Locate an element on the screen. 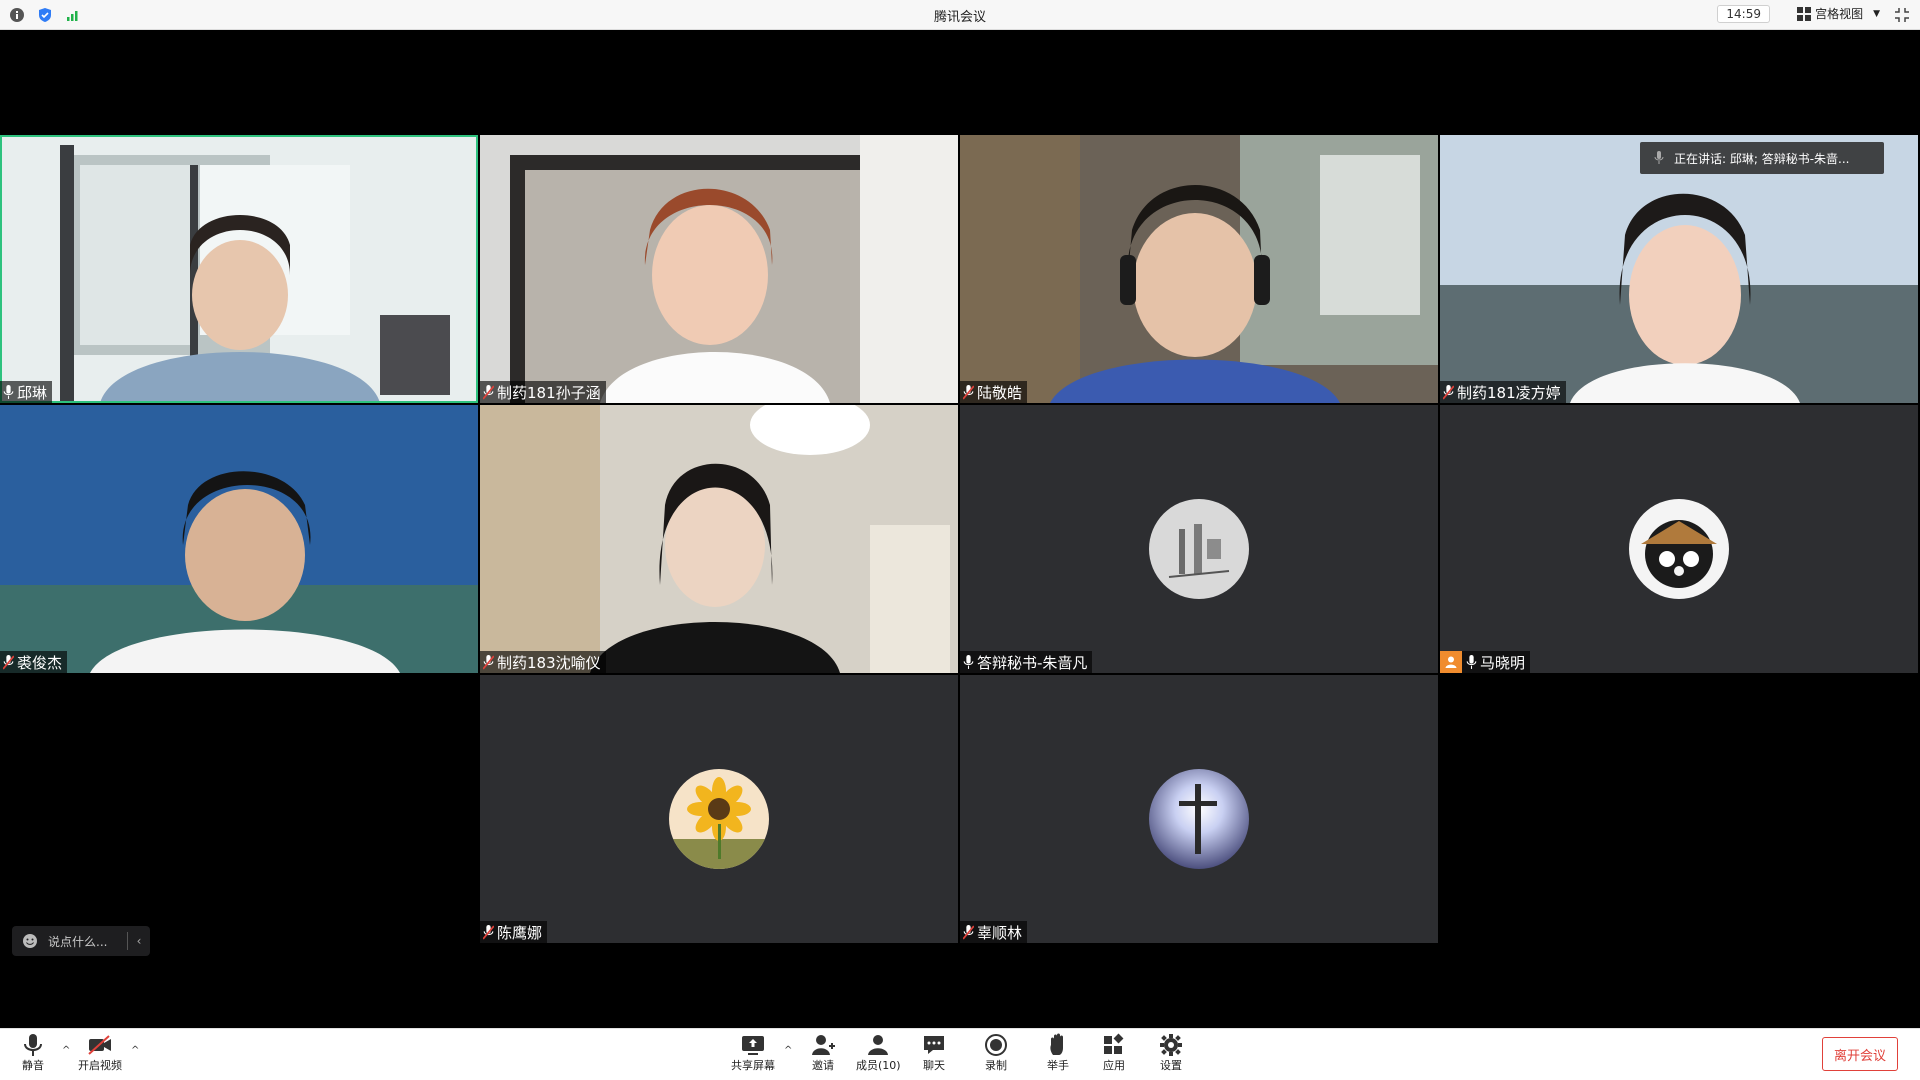 The height and width of the screenshot is (1080, 1920). raise-hand-icon is located at coordinates (1056, 1044).